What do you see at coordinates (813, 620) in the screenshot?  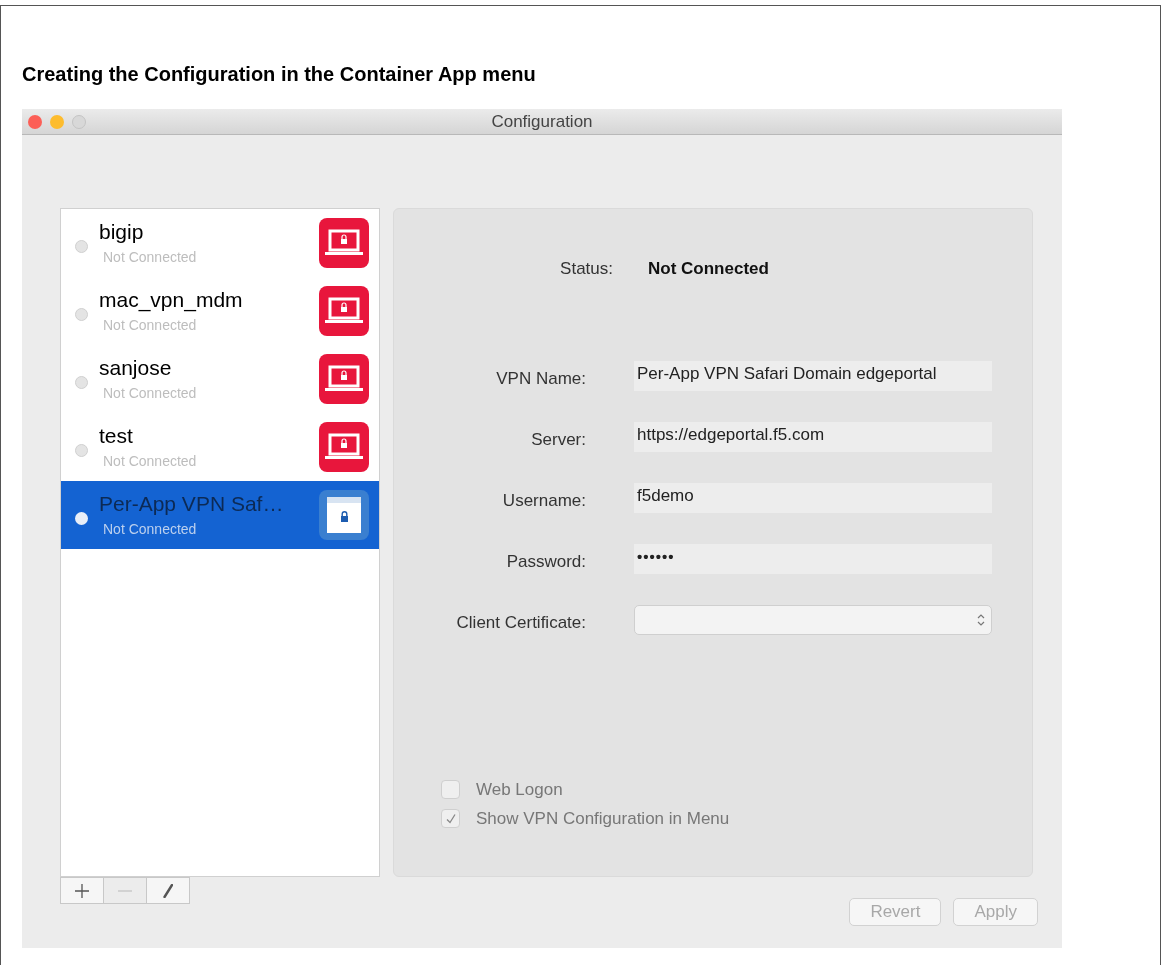 I see `client-certificate-select` at bounding box center [813, 620].